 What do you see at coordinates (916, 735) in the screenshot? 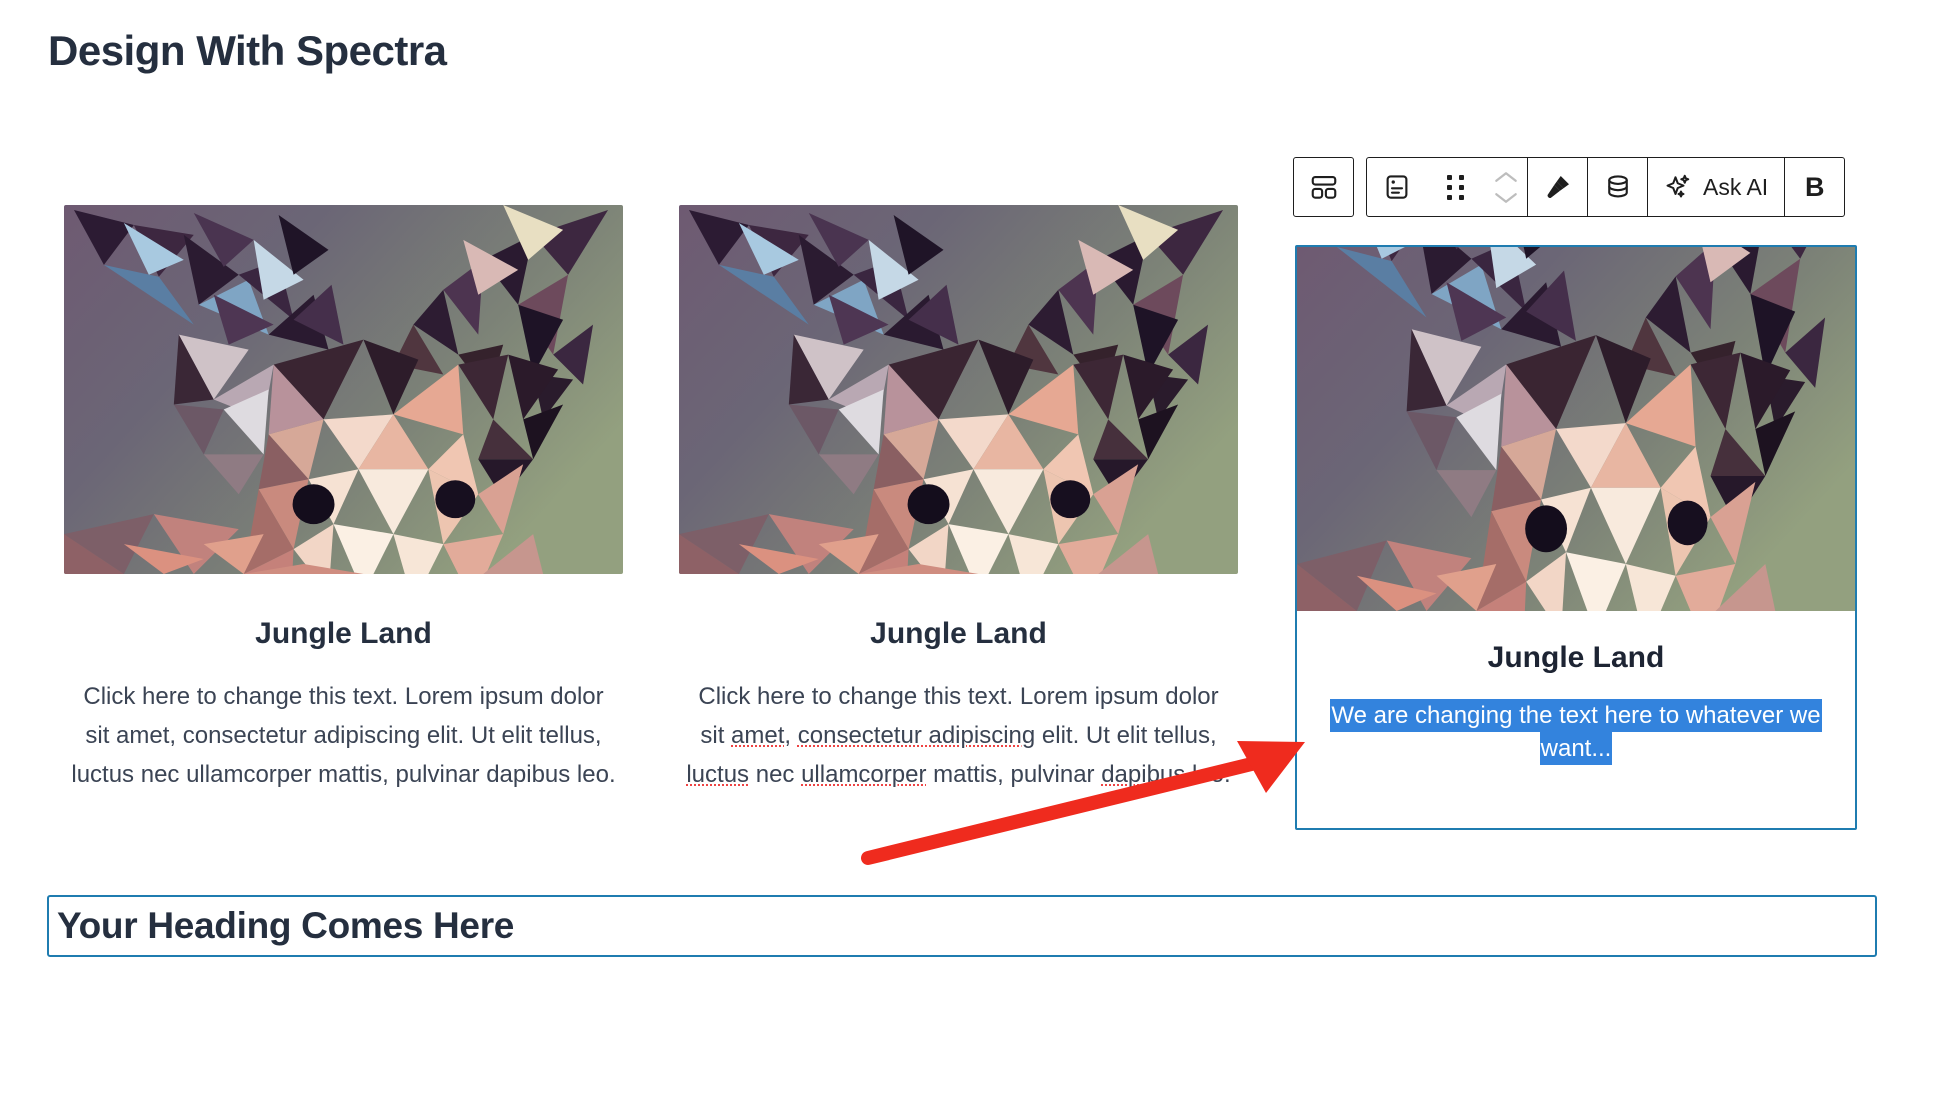
I see `spellcheck-word: consectetur adipiscing` at bounding box center [916, 735].